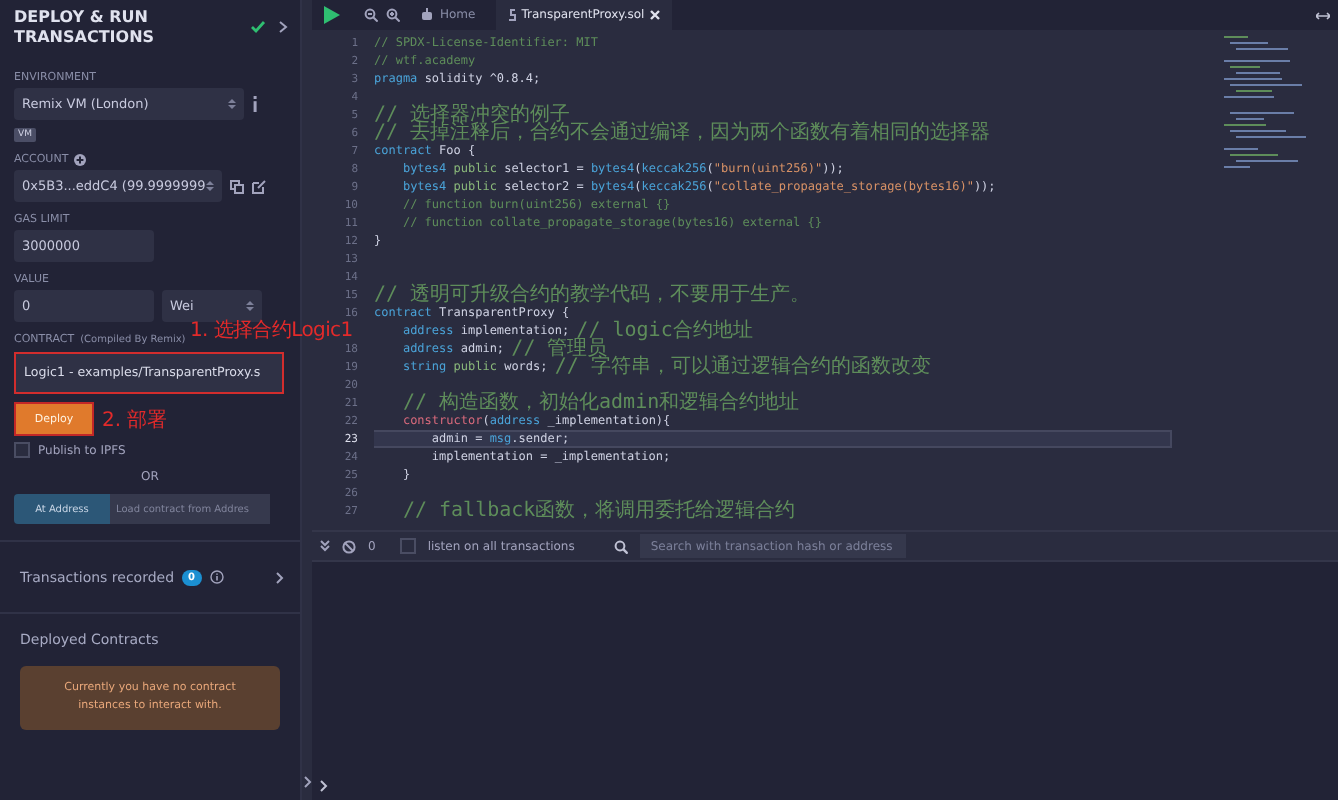 The image size is (1338, 800). Describe the element at coordinates (592, 295) in the screenshot. I see `code-comment: // 透明可升级合约的教学代码，不要用于生产。` at that location.